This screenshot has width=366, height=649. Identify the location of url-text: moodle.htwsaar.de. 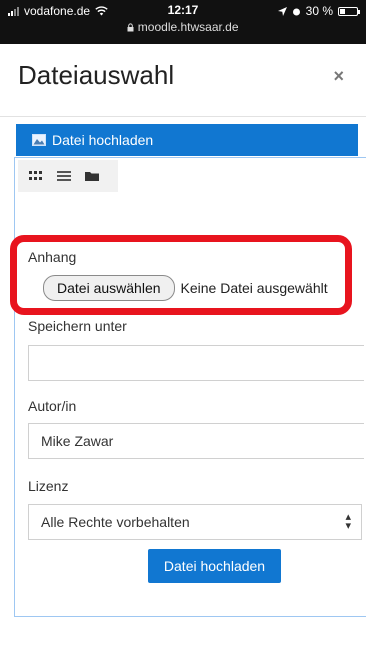
(188, 27).